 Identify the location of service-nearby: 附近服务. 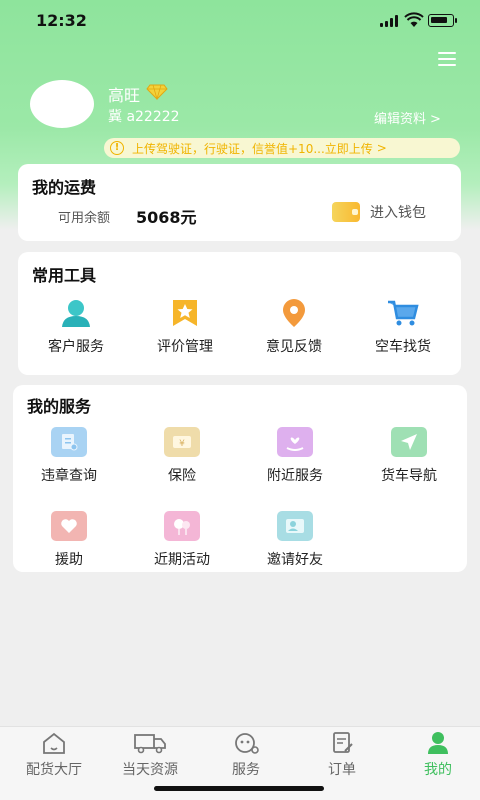
(295, 456).